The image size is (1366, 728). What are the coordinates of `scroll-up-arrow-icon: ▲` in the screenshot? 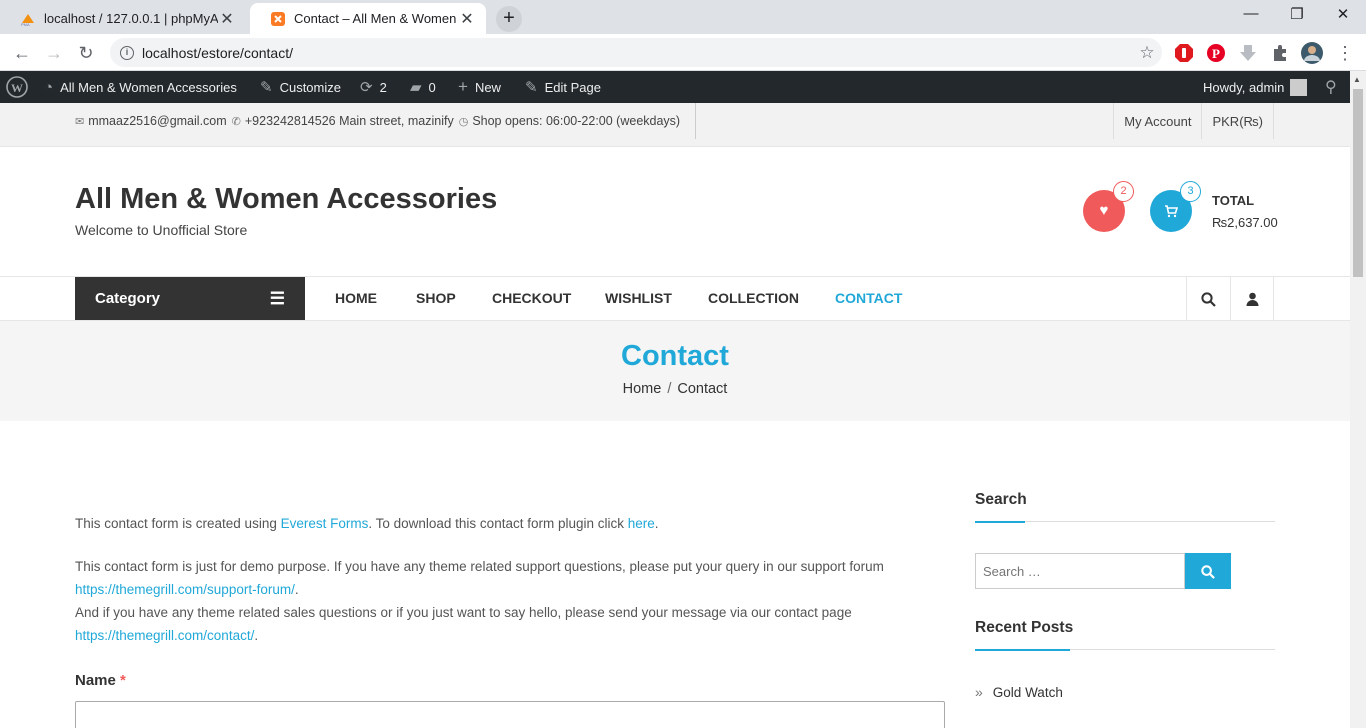 It's located at (1357, 79).